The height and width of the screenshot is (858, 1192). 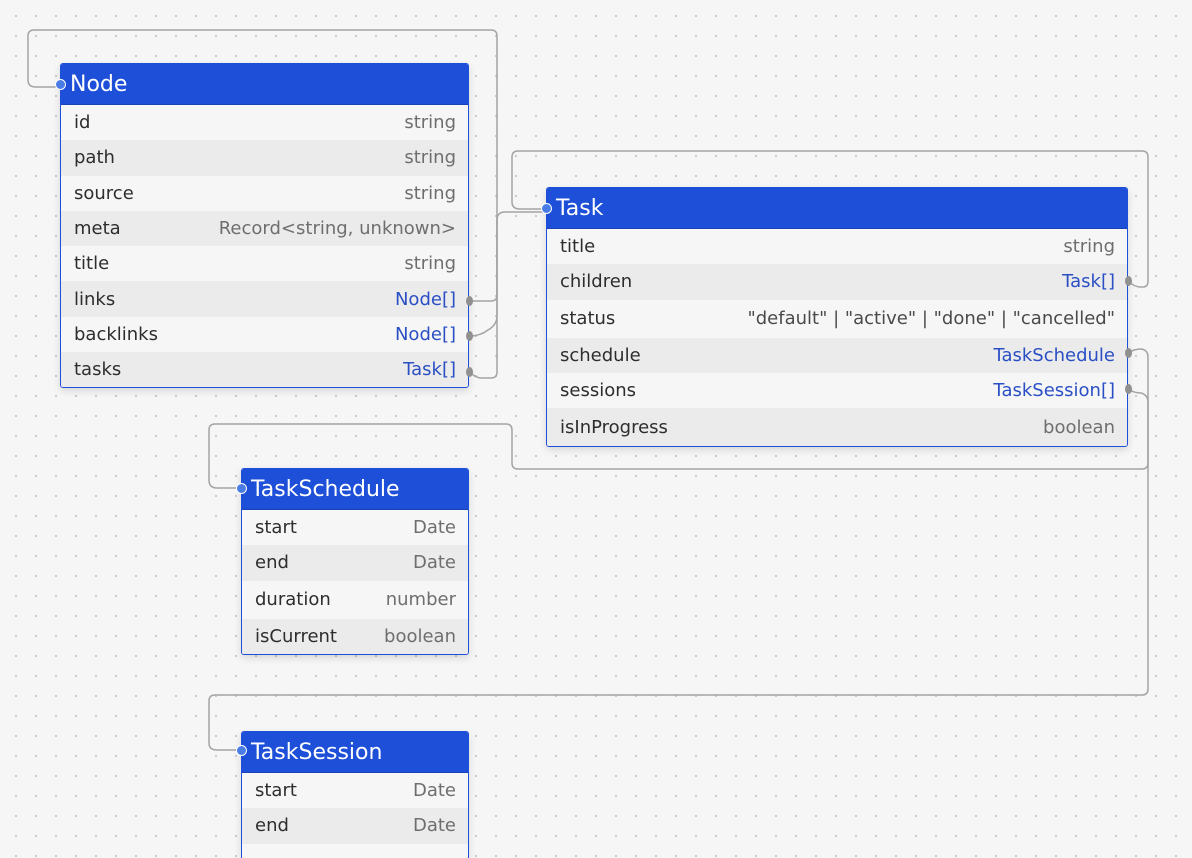 I want to click on field-type: number, so click(x=420, y=600).